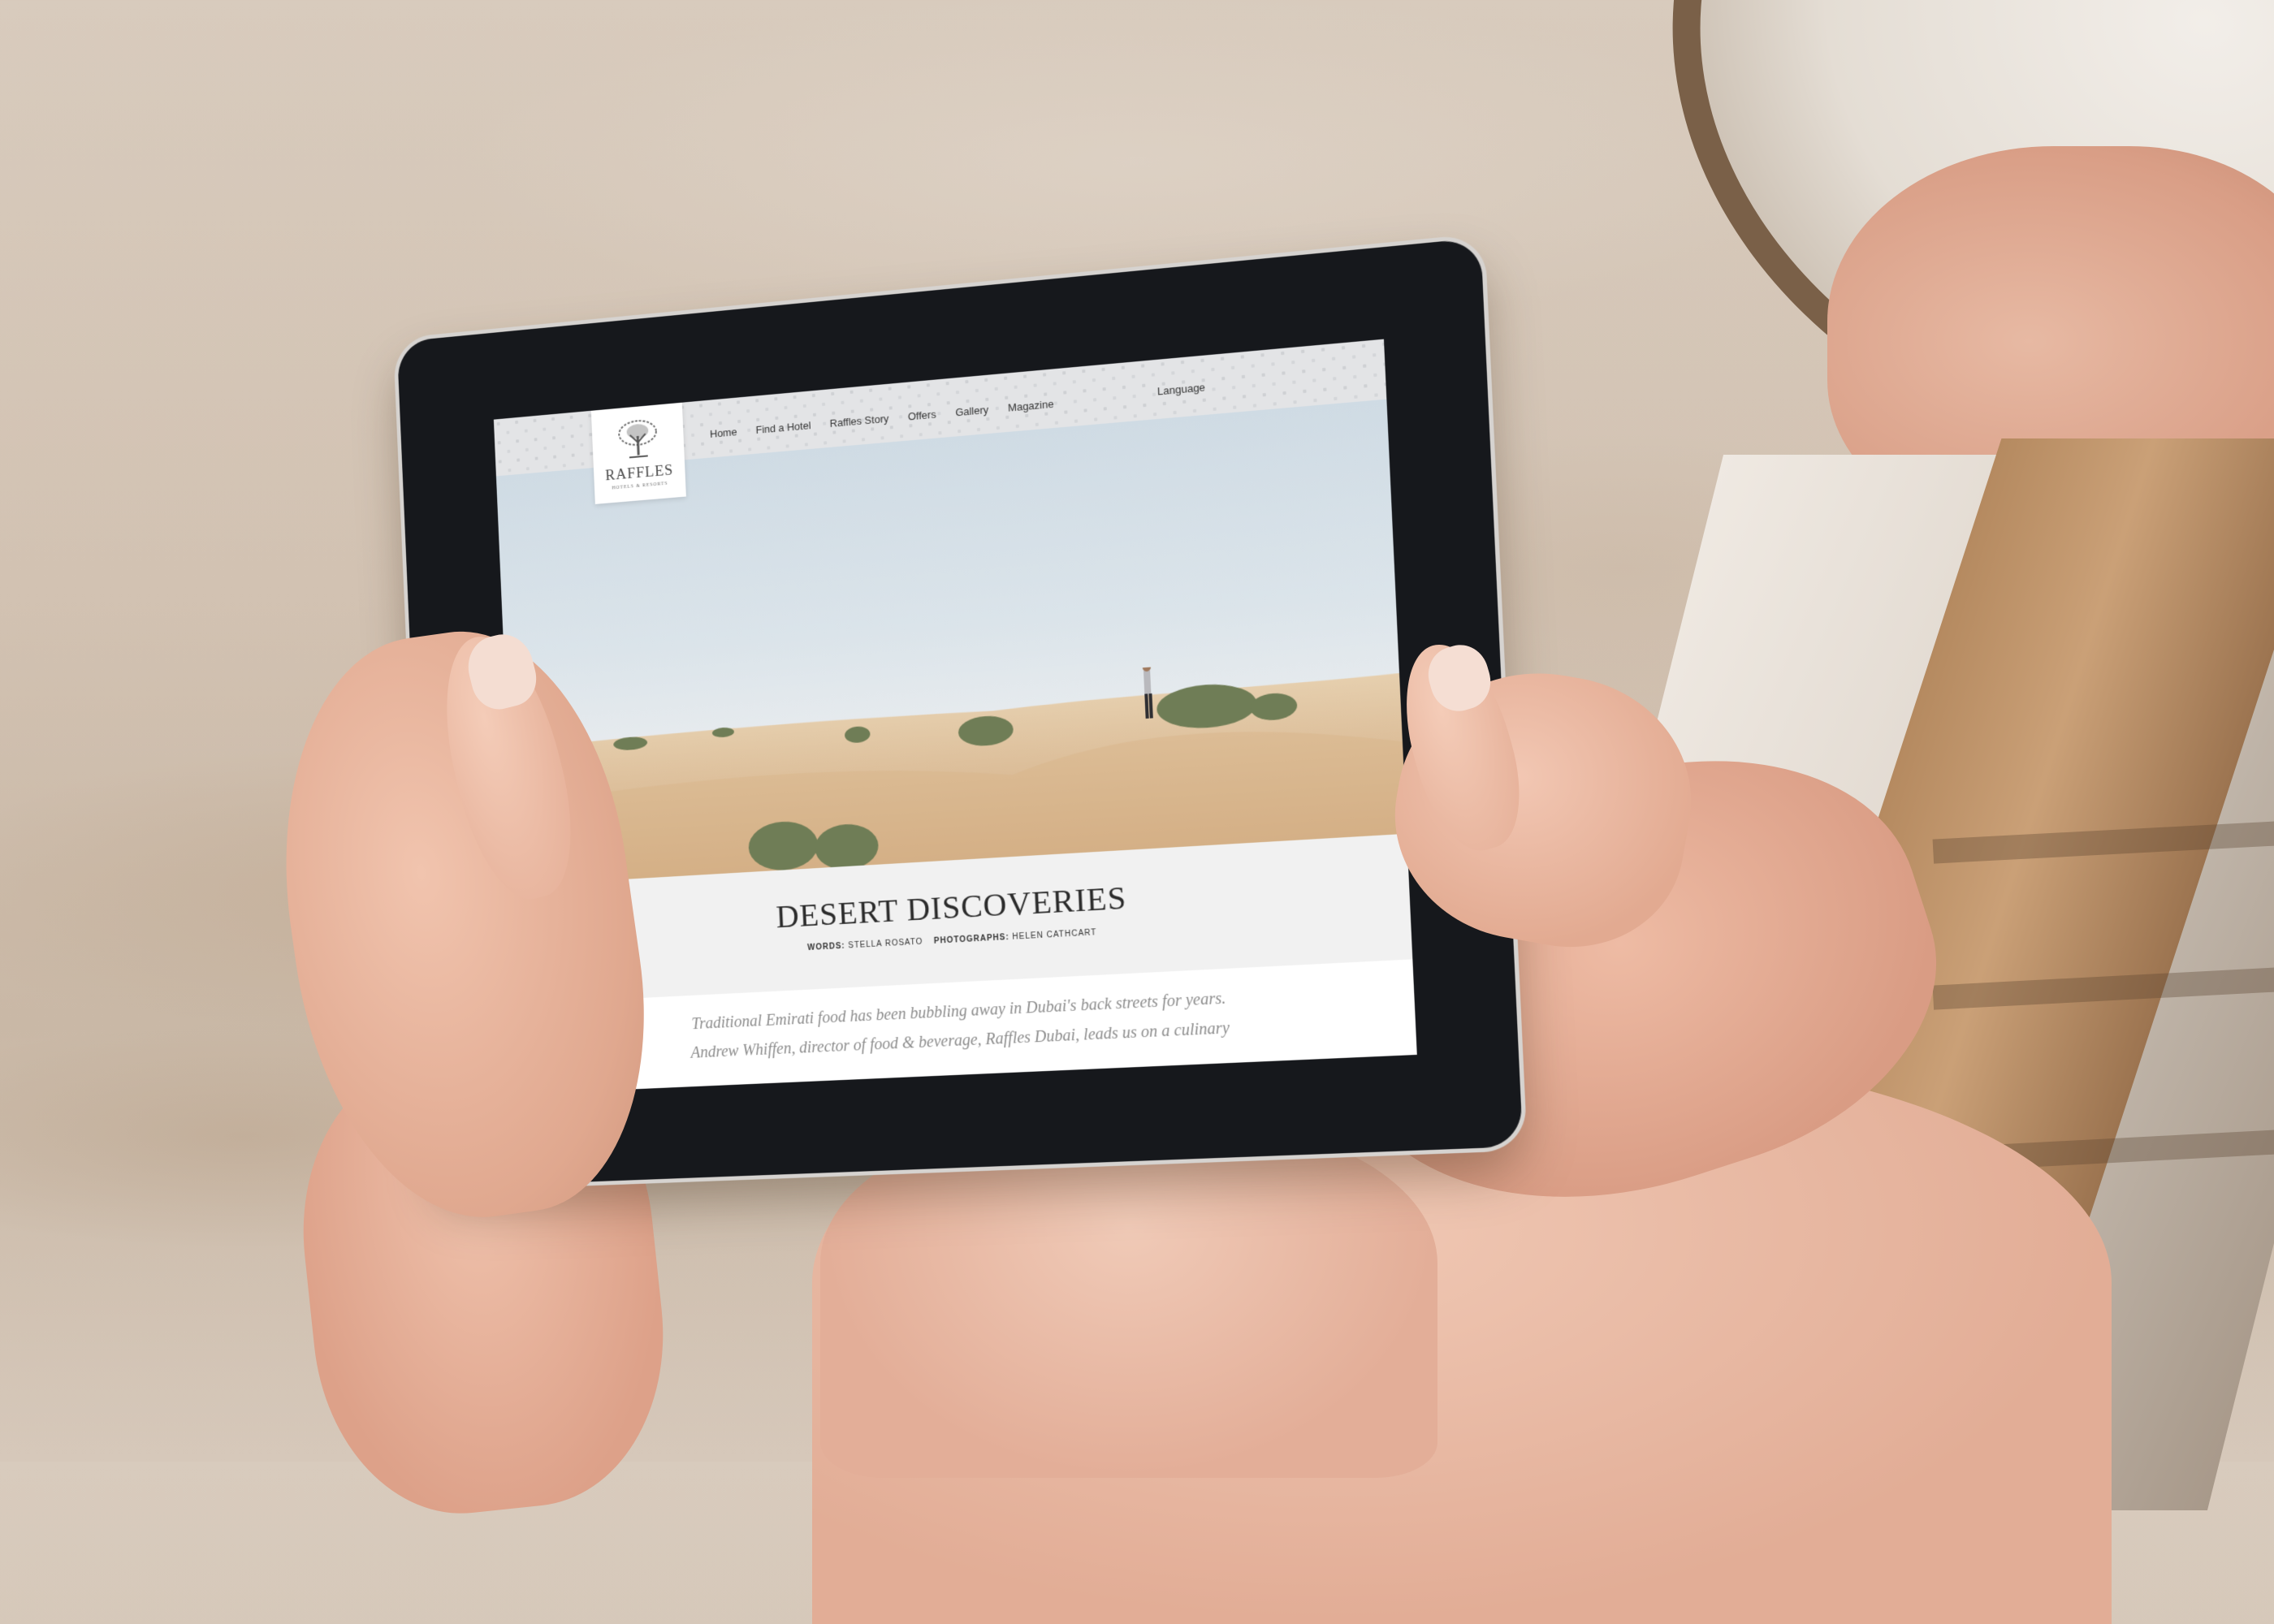  Describe the element at coordinates (638, 439) in the screenshot. I see `tree-logo-icon` at that location.